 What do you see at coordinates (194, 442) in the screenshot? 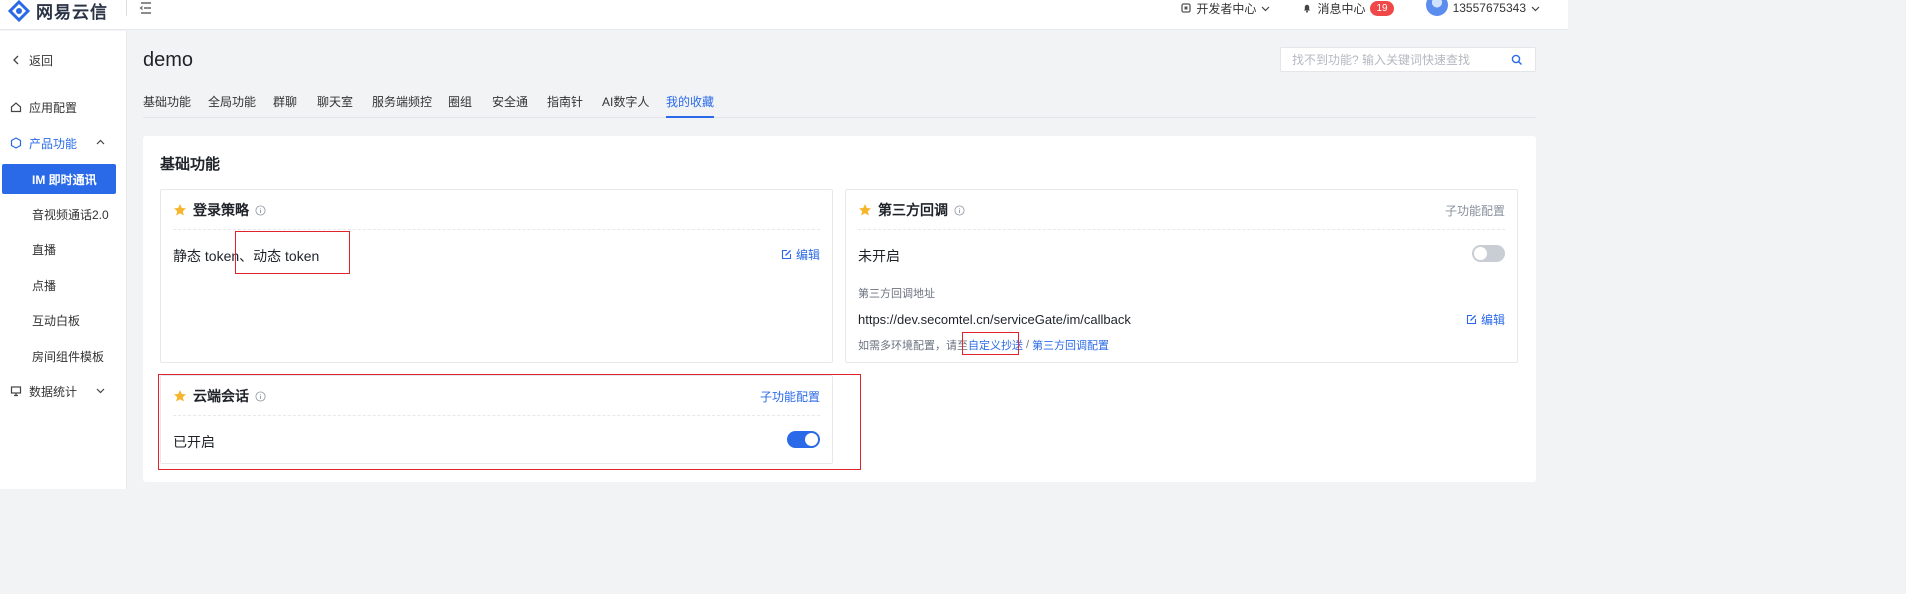
I see `cloud-session-status: 已开启` at bounding box center [194, 442].